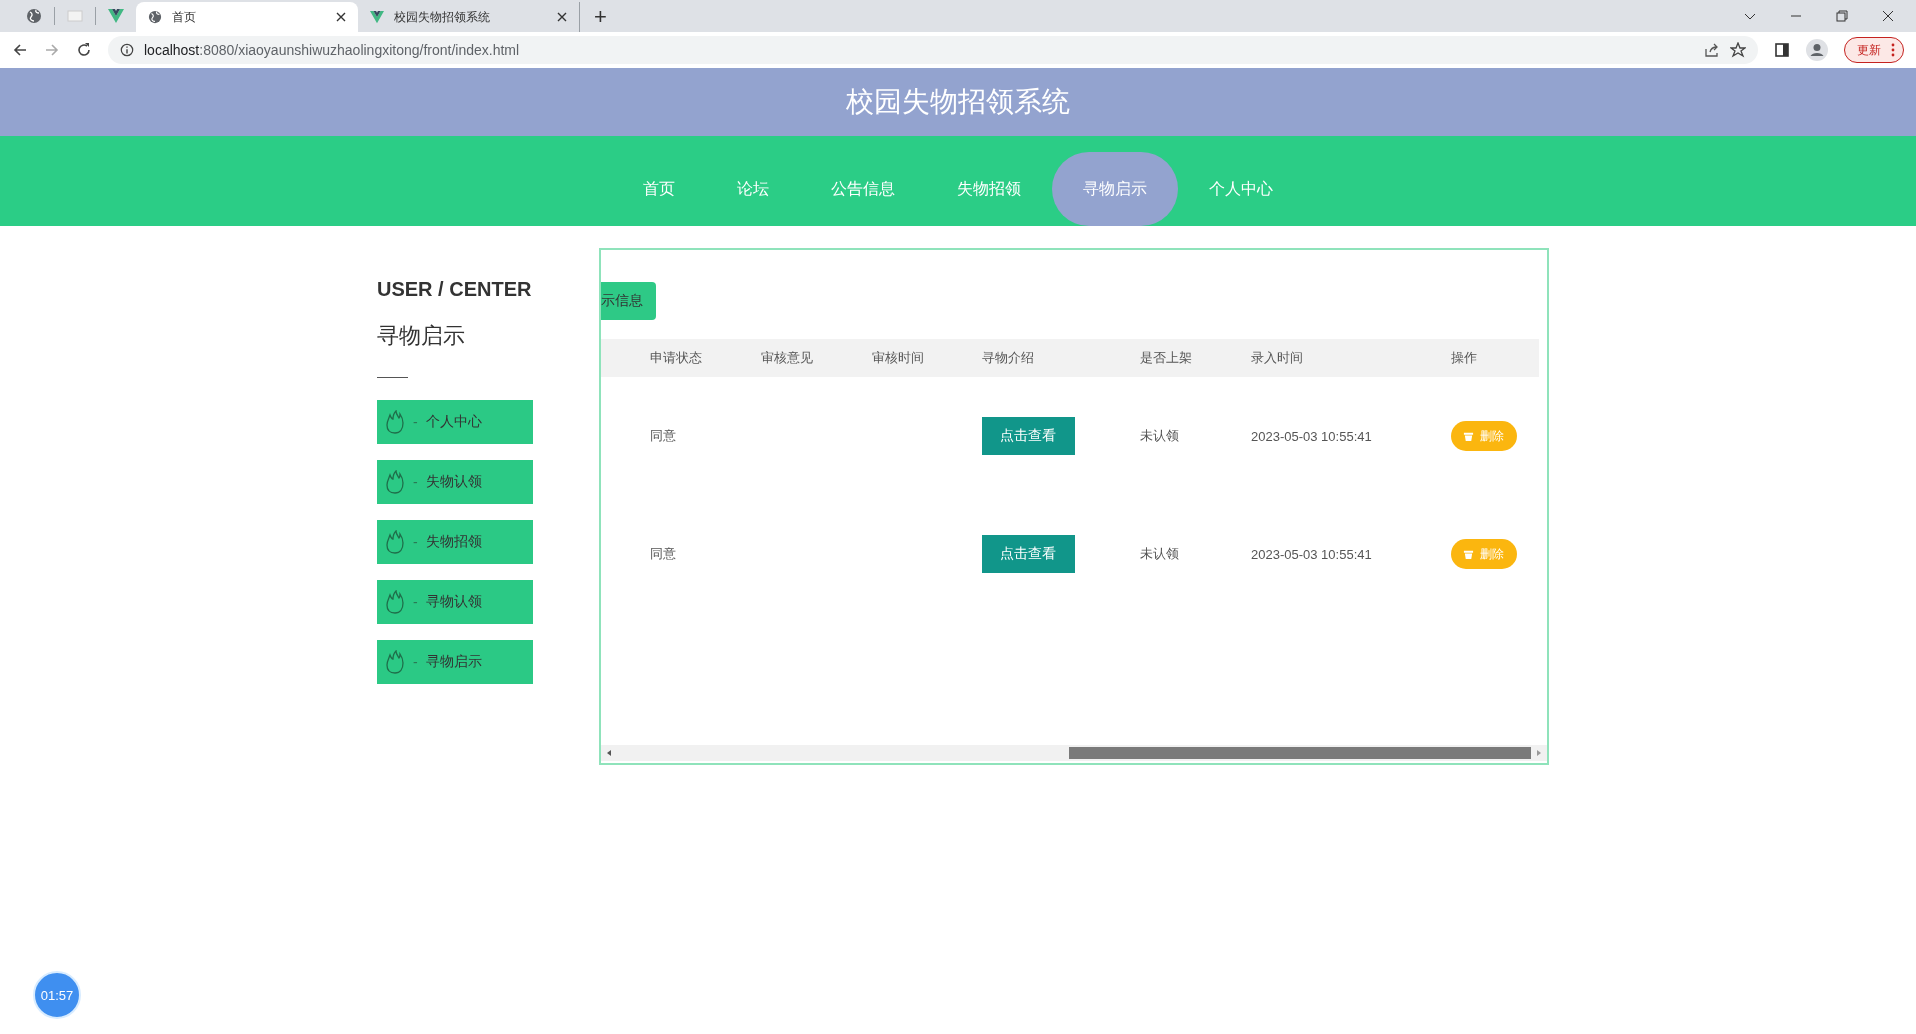  Describe the element at coordinates (898, 358) in the screenshot. I see `column-header: 审核时间` at that location.